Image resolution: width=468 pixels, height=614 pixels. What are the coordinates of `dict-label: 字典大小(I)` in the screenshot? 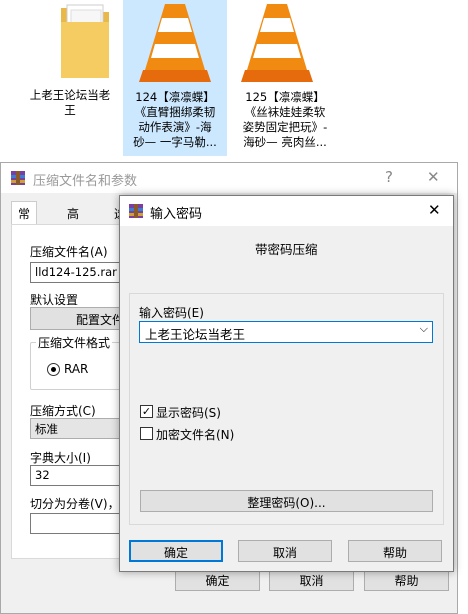 It's located at (60, 458).